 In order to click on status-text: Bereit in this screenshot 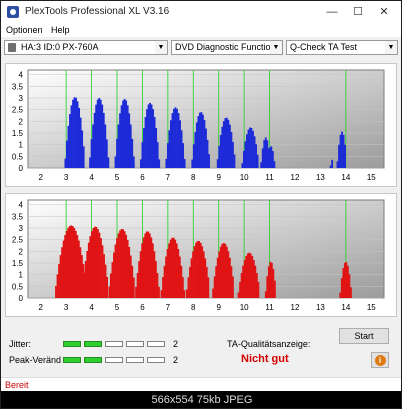, I will do `click(17, 385)`.